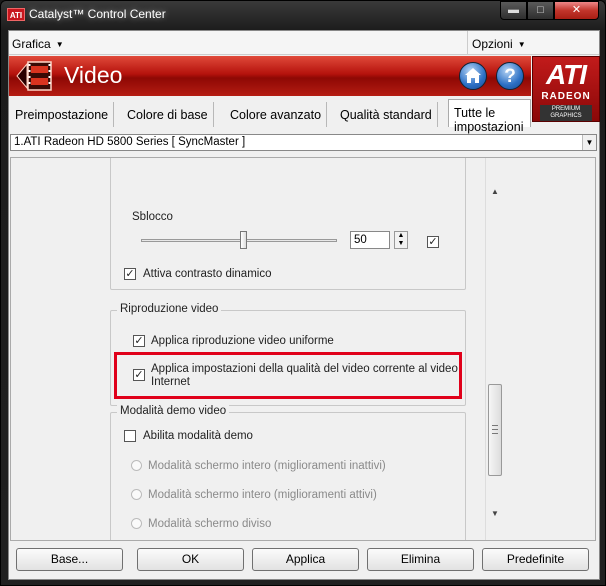  What do you see at coordinates (489, 116) in the screenshot?
I see `tab-tutte-le-impostazioni: Tutte le impostazioni` at bounding box center [489, 116].